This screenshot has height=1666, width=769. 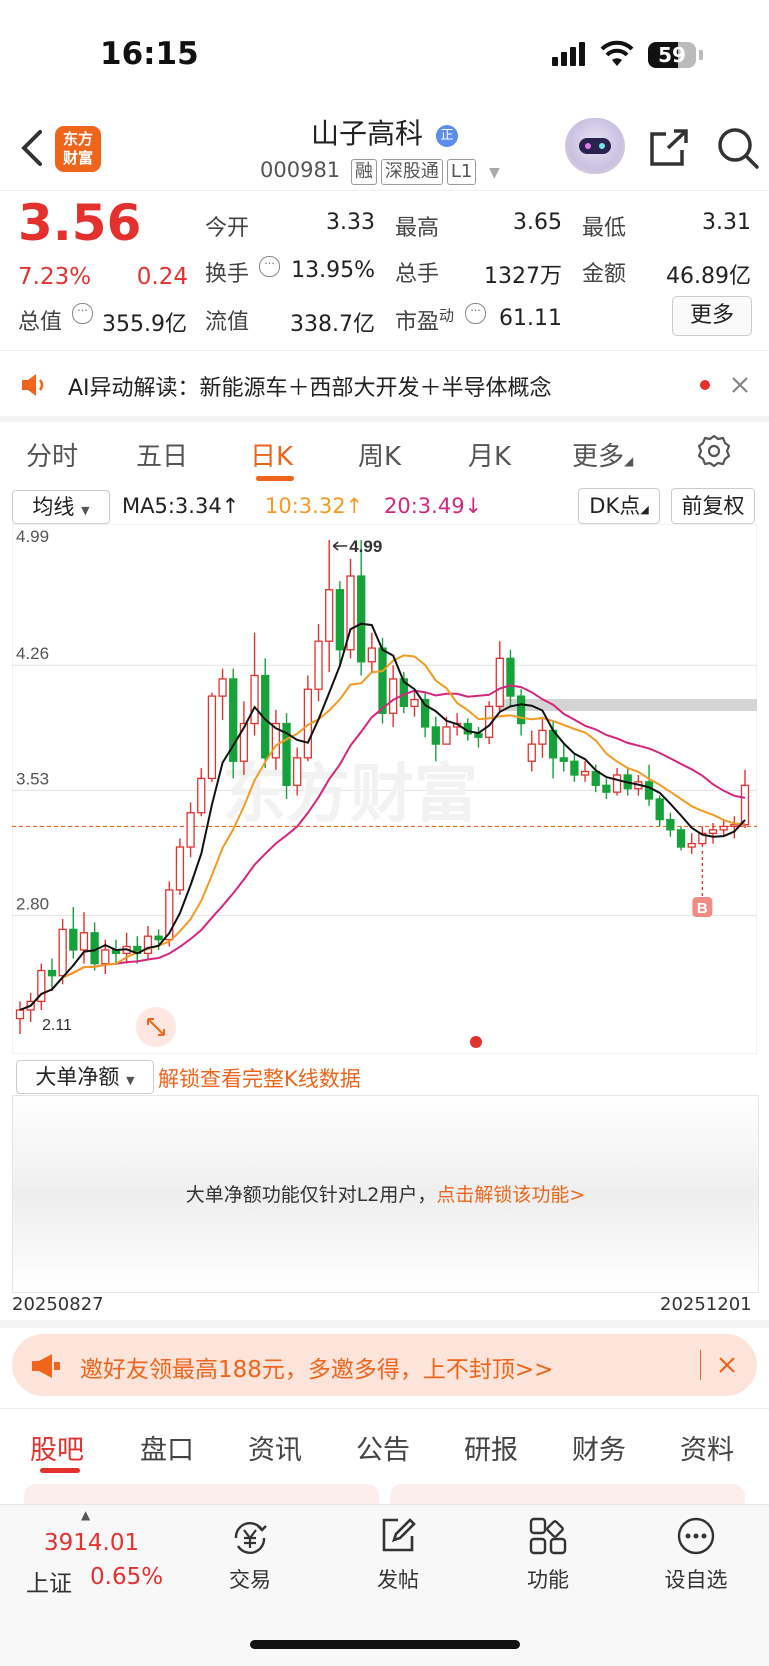 I want to click on verified-badge-text: 正, so click(x=447, y=135).